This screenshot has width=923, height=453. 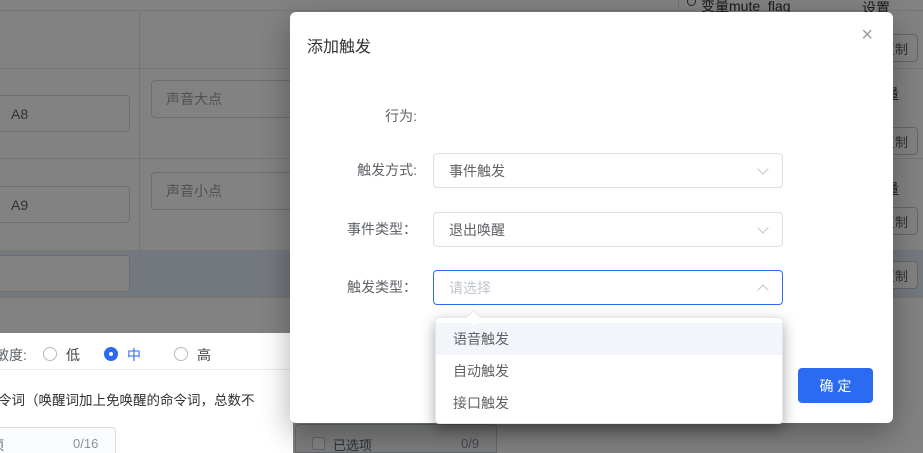 What do you see at coordinates (608, 229) in the screenshot?
I see `event-type-select: 退出唤醒` at bounding box center [608, 229].